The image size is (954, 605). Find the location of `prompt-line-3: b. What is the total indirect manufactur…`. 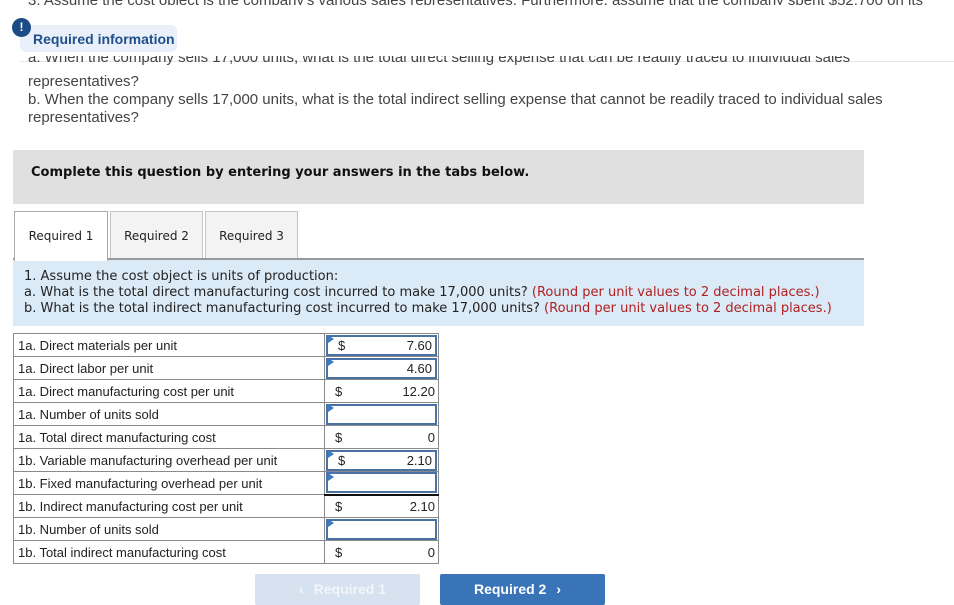

prompt-line-3: b. What is the total indirect manufactur… is located at coordinates (444, 309).